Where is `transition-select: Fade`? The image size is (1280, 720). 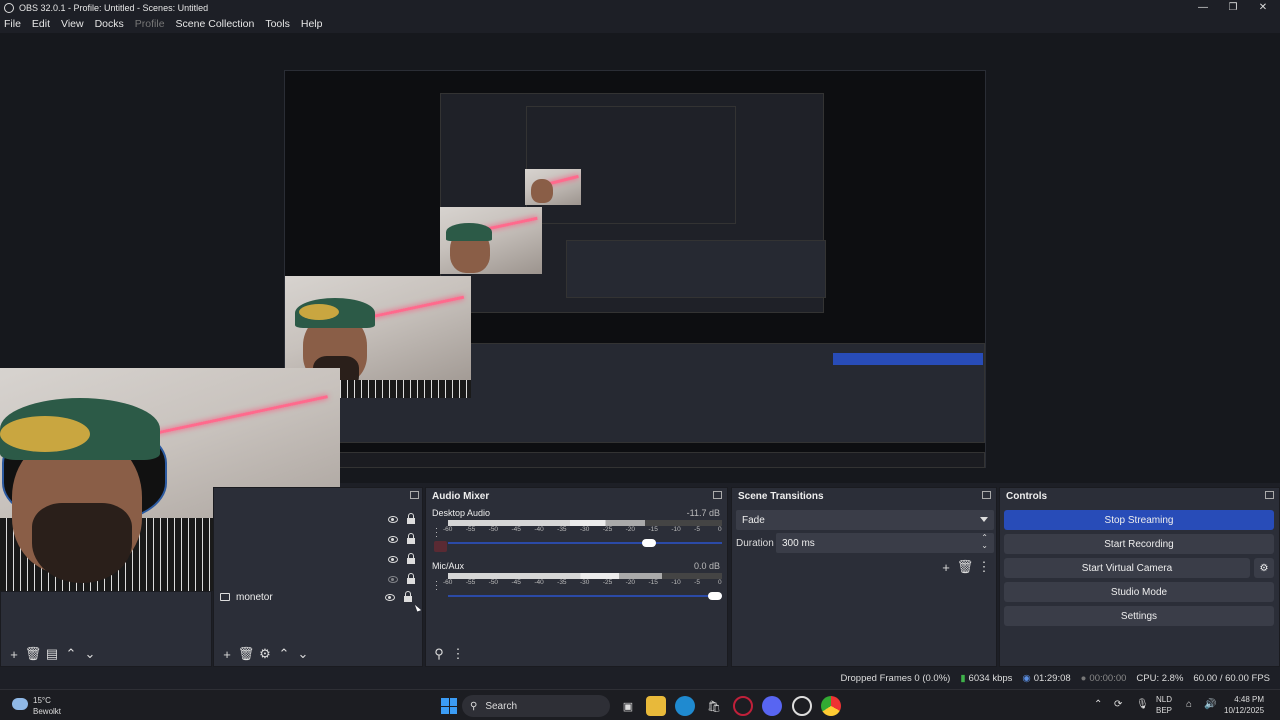 transition-select: Fade is located at coordinates (865, 520).